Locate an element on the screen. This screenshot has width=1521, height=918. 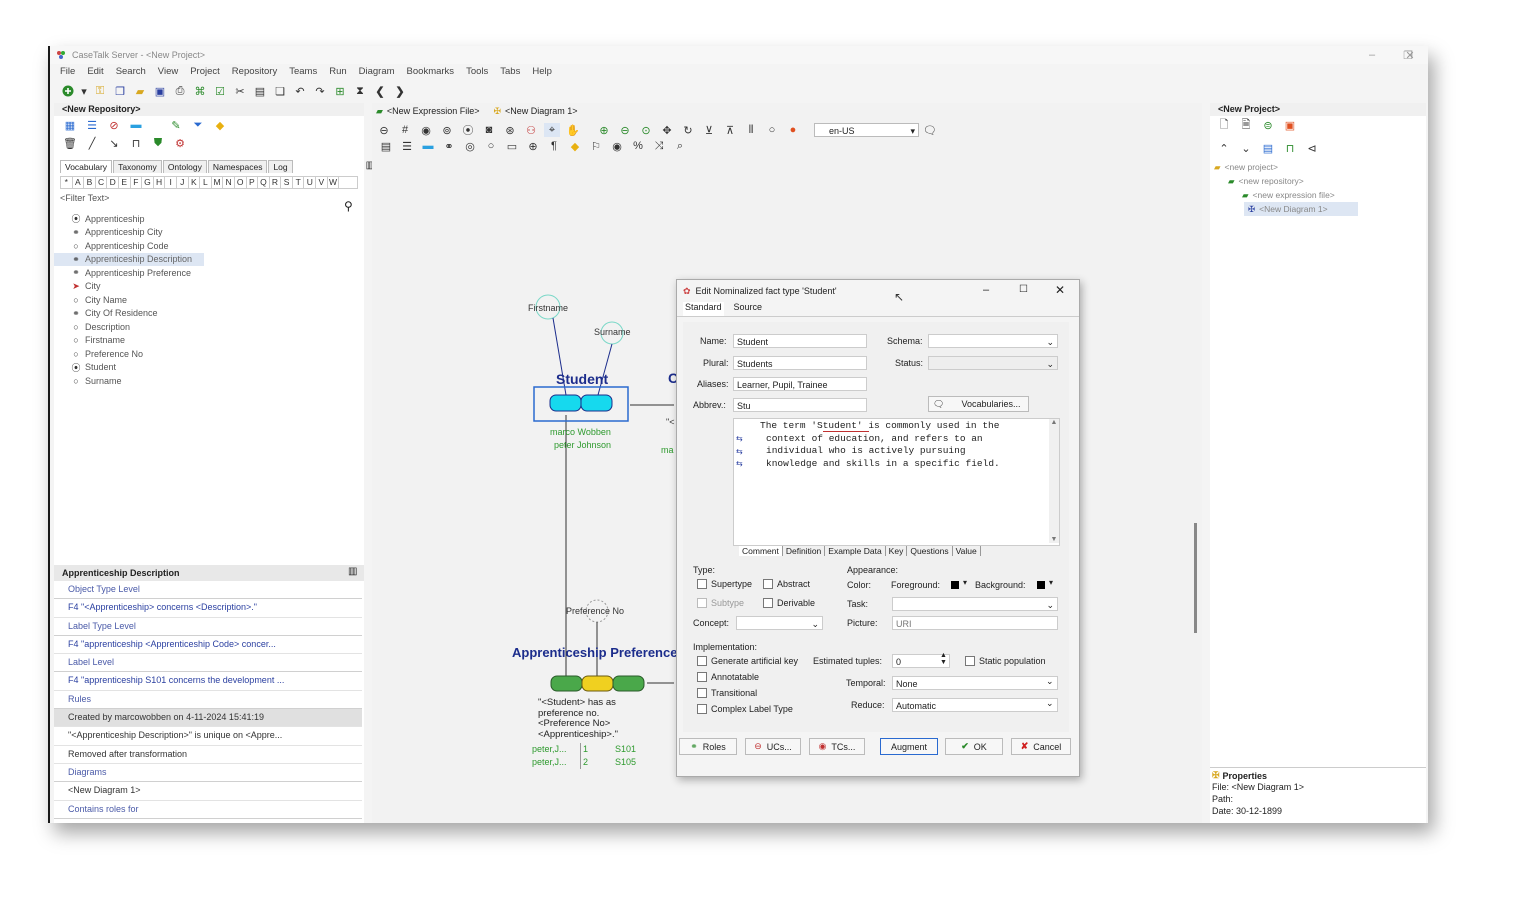
paste-icon: ▤ is located at coordinates (260, 91).